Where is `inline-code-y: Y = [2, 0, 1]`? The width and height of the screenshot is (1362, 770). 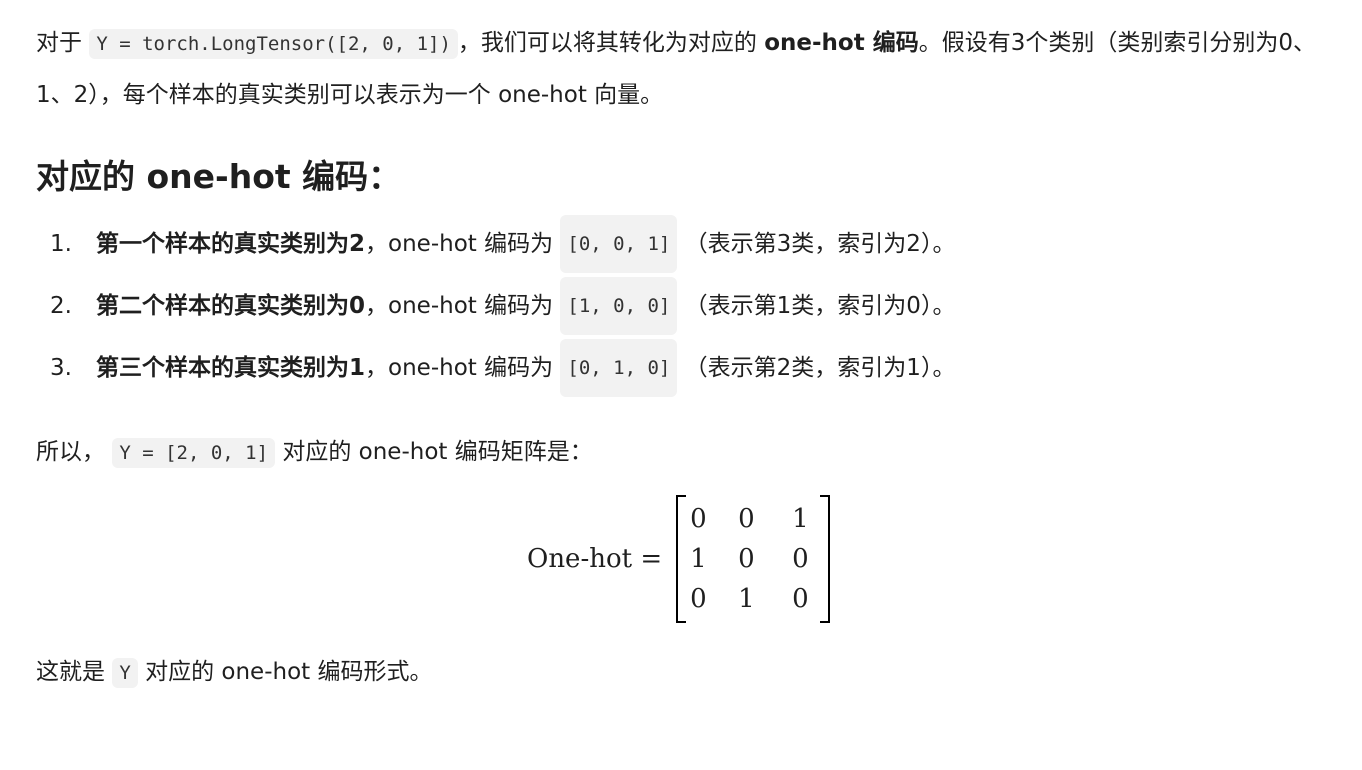
inline-code-y: Y = [2, 0, 1] is located at coordinates (194, 453).